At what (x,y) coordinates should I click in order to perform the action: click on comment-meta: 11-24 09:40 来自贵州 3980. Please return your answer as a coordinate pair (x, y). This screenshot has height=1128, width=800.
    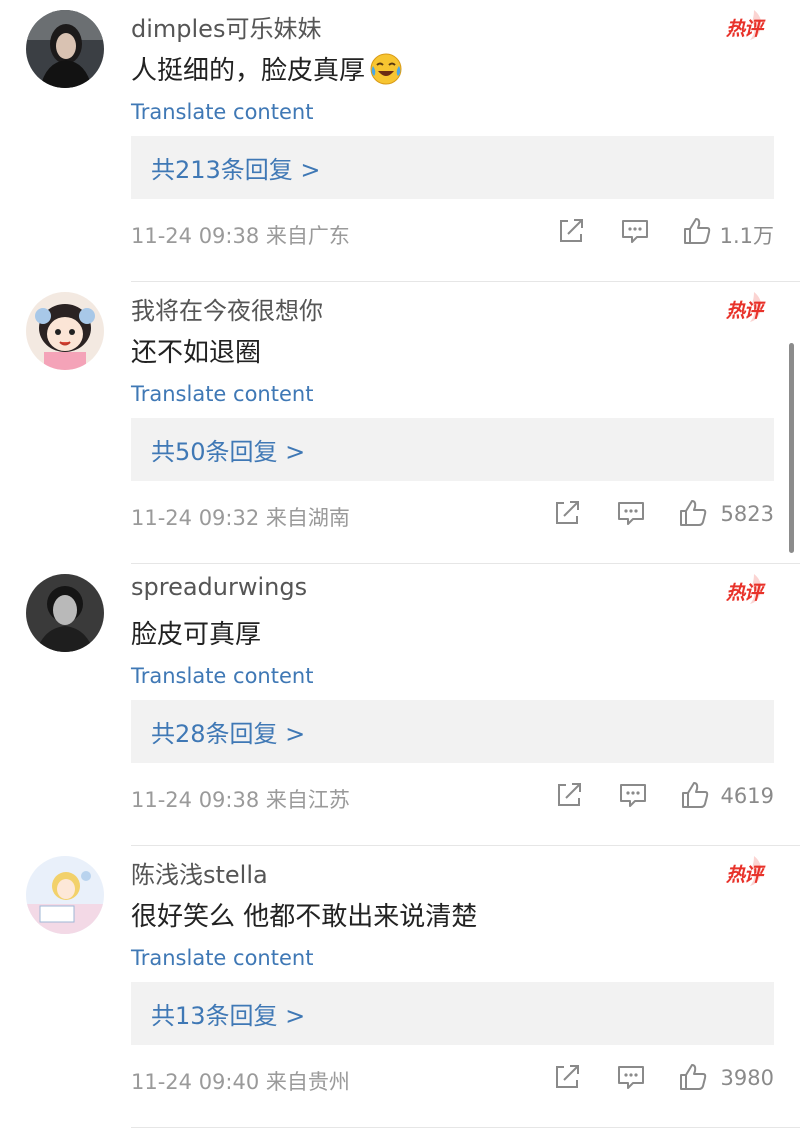
    Looking at the image, I should click on (452, 1079).